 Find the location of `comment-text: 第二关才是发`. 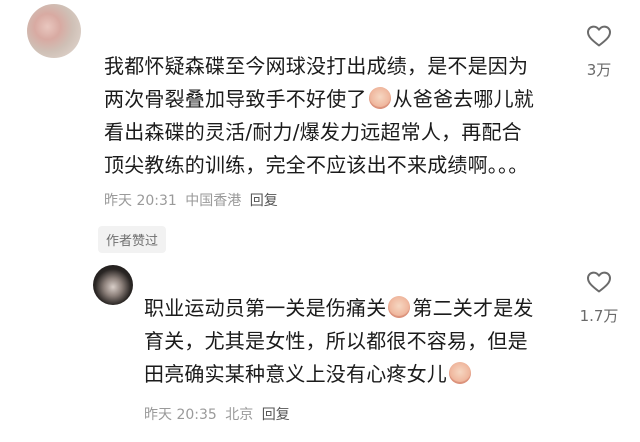

comment-text: 第二关才是发 is located at coordinates (473, 308).